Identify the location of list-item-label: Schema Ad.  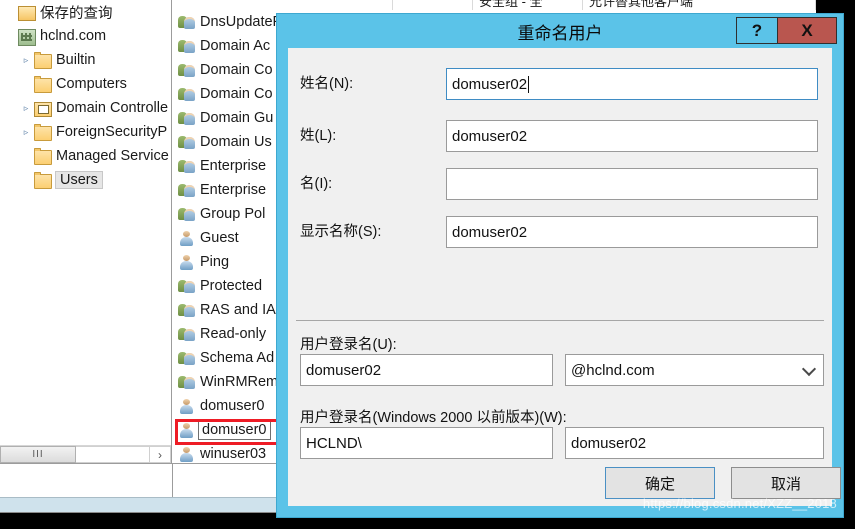
(237, 358).